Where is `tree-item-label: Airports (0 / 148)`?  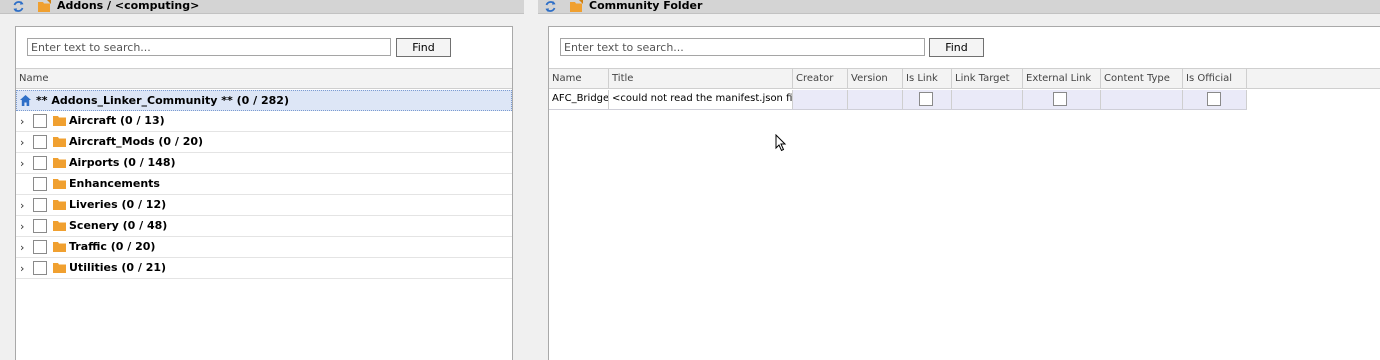
tree-item-label: Airports (0 / 148) is located at coordinates (122, 162).